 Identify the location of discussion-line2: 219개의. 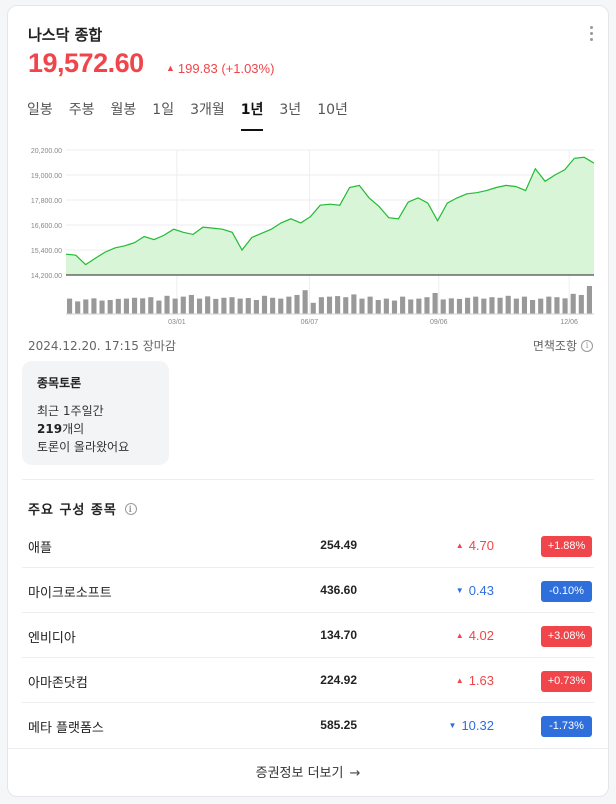
(95, 429).